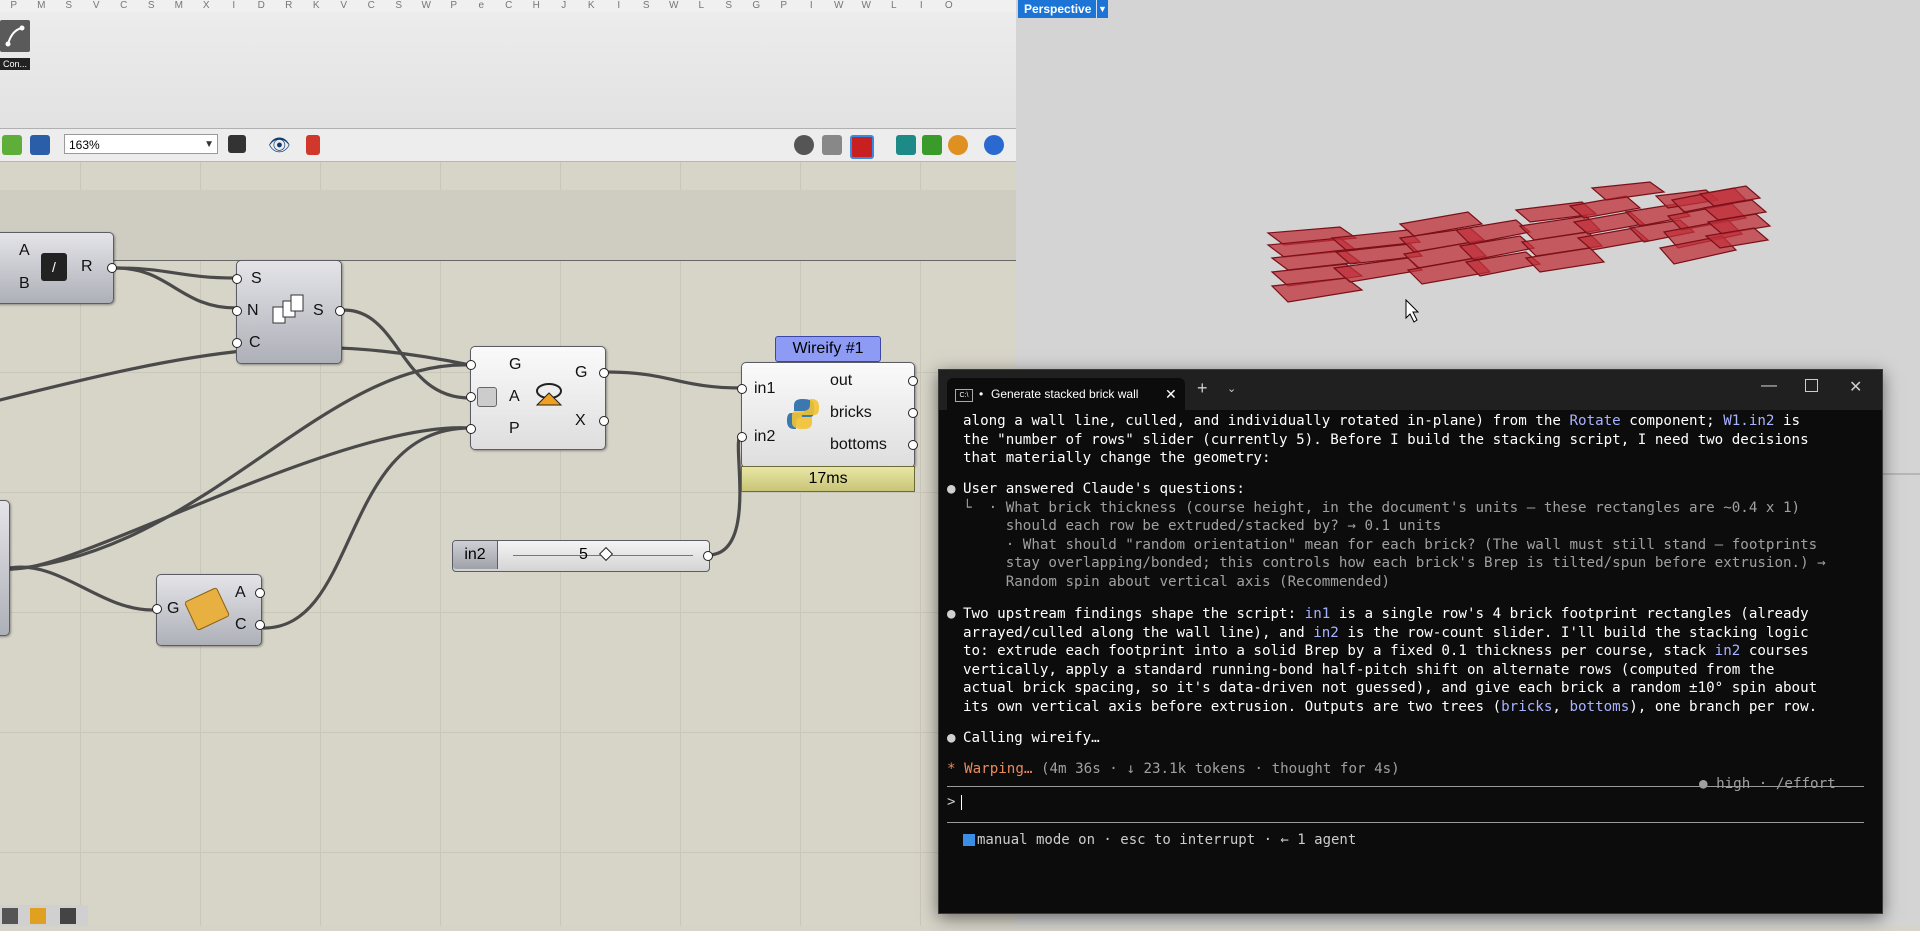  What do you see at coordinates (1104, 489) in the screenshot?
I see `questions-heading: User answered Claude's questions:` at bounding box center [1104, 489].